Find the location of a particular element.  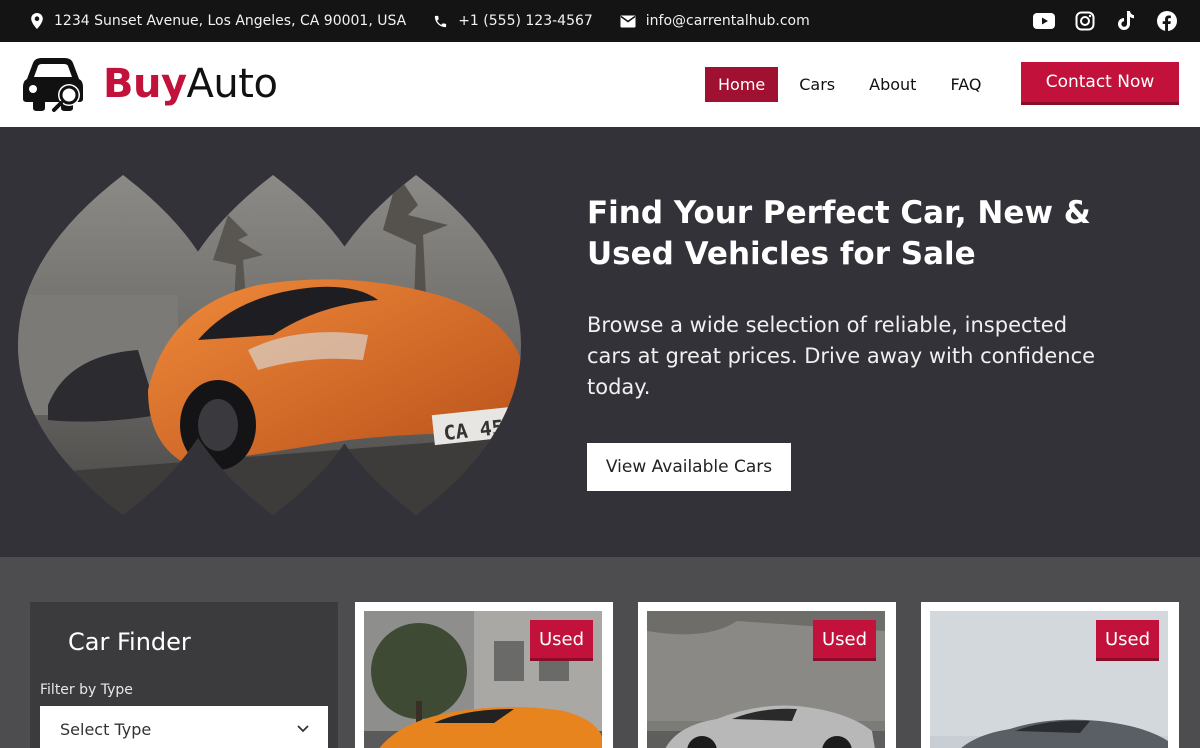

logo-text: BuyAuto is located at coordinates (190, 84).